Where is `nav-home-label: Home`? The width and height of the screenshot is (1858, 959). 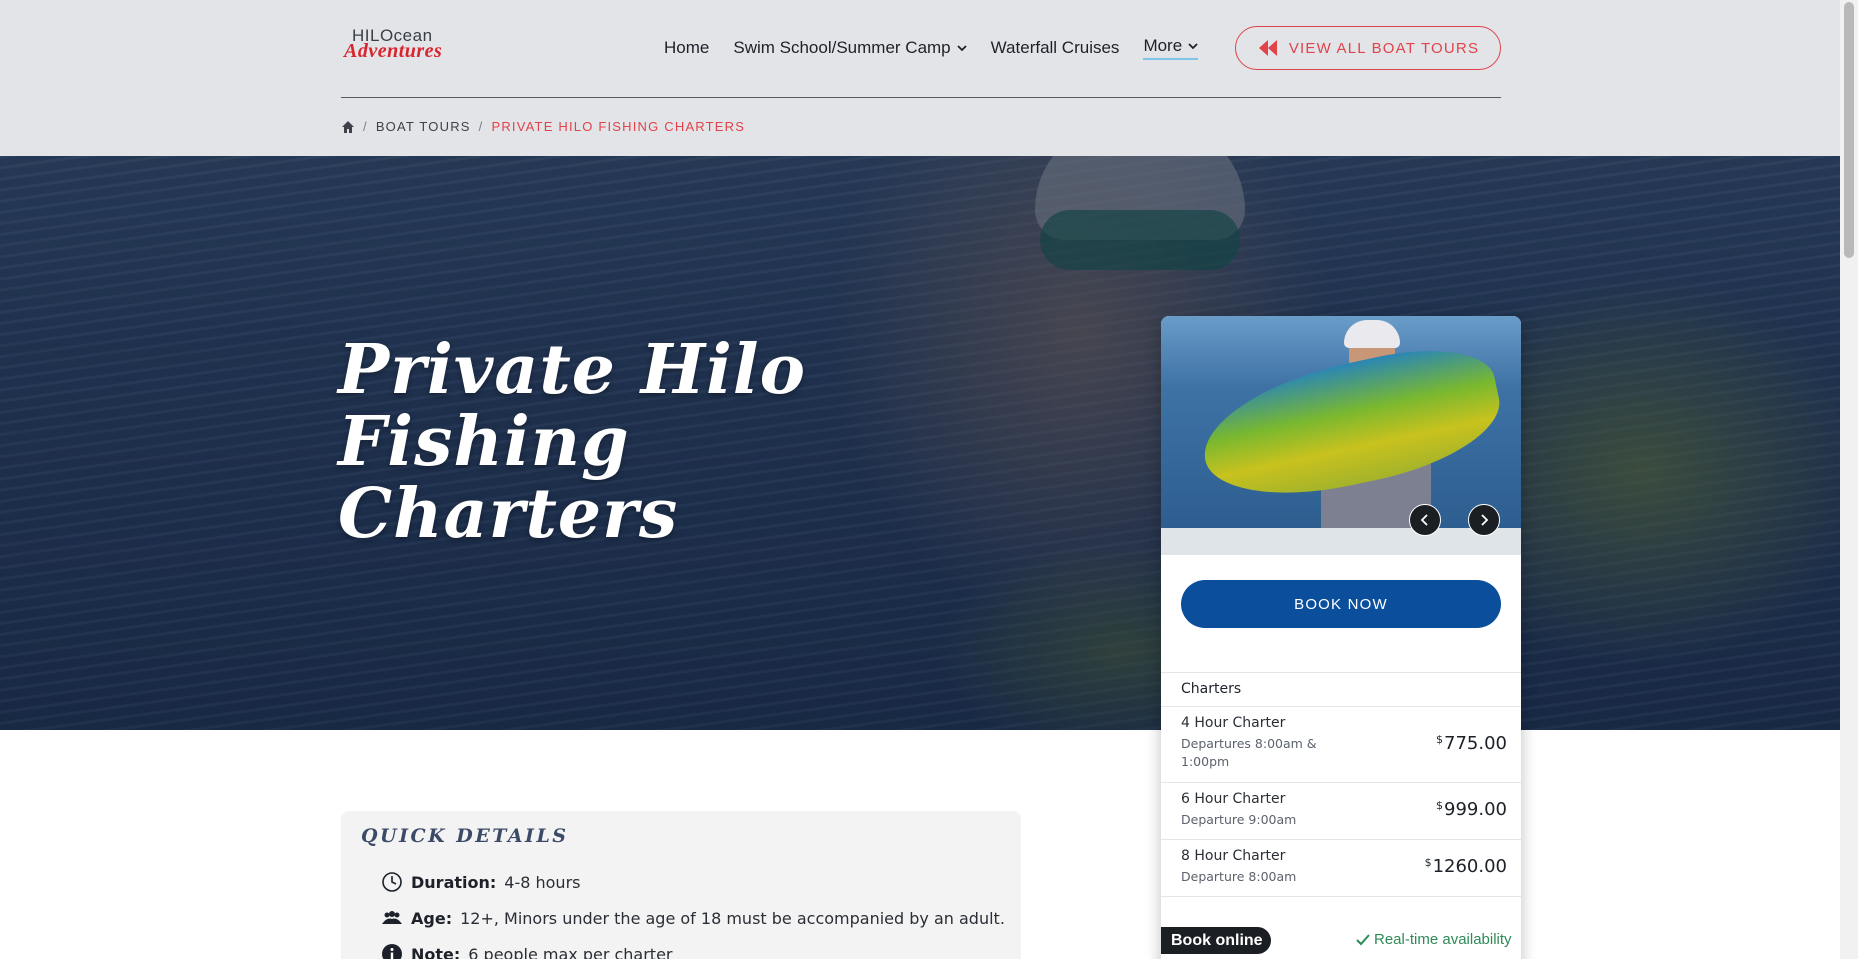
nav-home-label: Home is located at coordinates (687, 47).